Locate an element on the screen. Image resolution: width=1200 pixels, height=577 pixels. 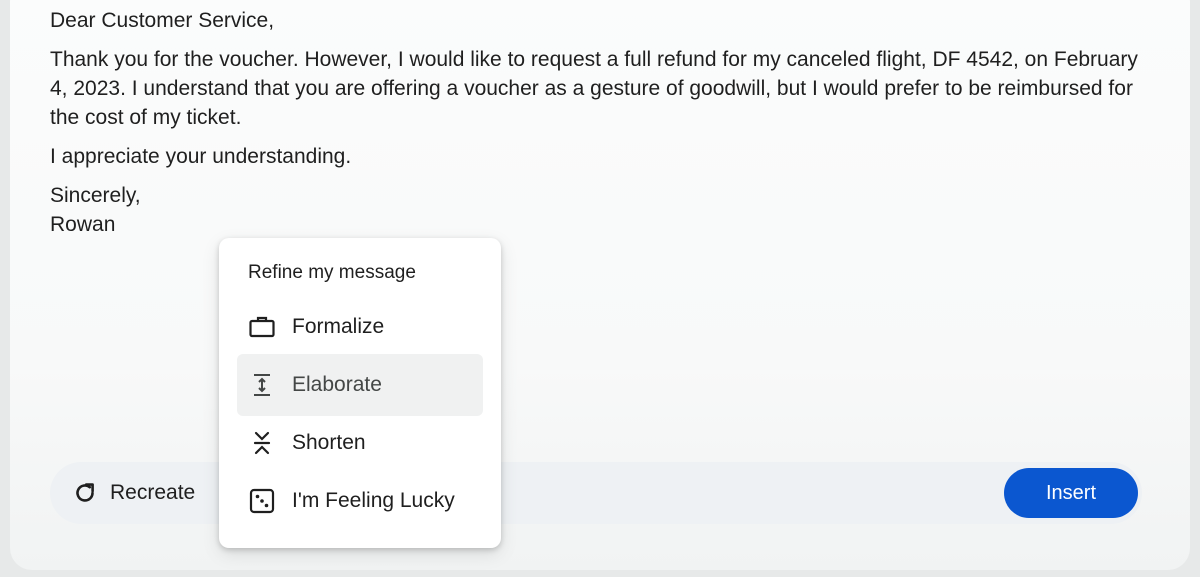
refresh-icon is located at coordinates (85, 493).